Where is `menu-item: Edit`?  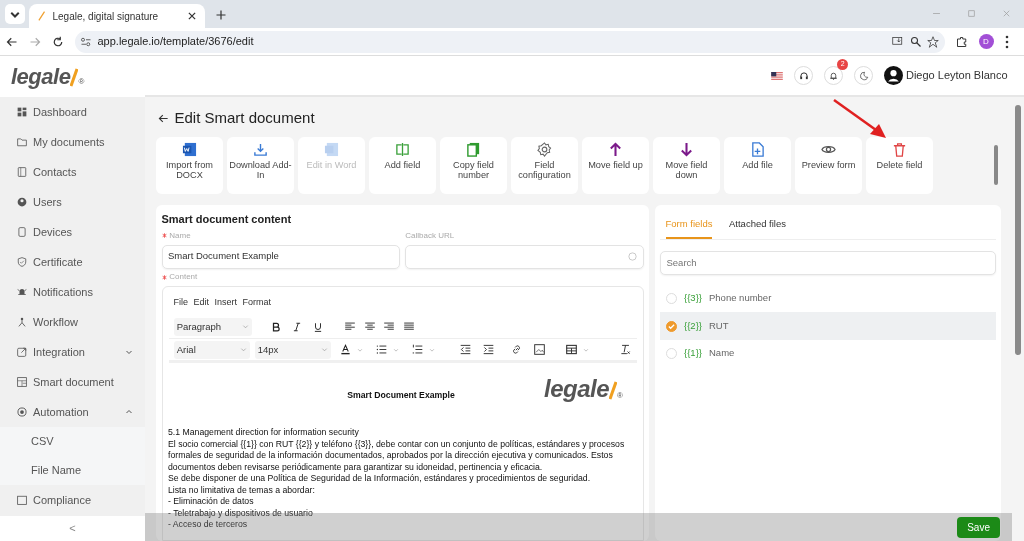
menu-item: Edit is located at coordinates (201, 306).